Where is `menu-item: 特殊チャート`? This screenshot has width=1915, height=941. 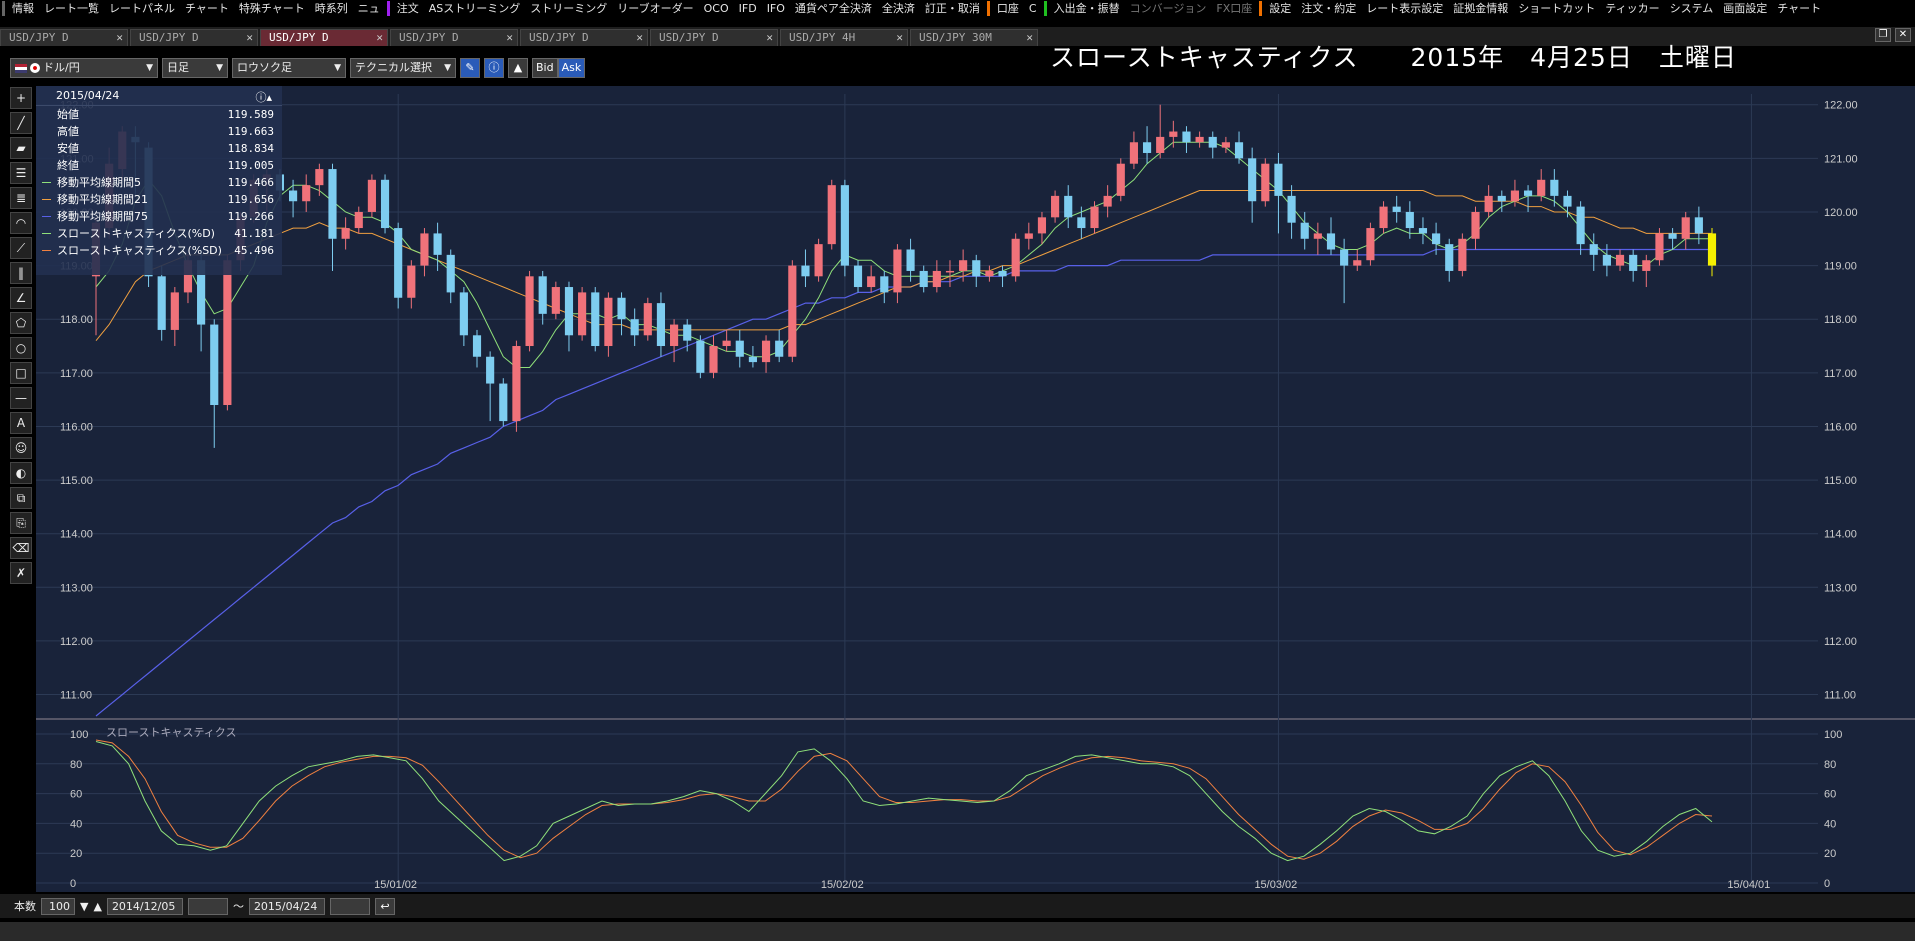
menu-item: 特殊チャート is located at coordinates (272, 8).